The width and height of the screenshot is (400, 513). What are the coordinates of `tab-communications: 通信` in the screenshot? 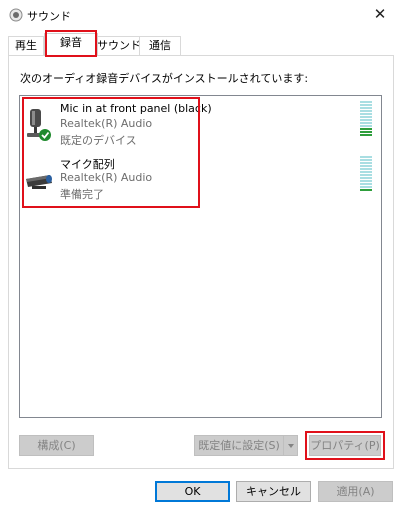 It's located at (160, 45).